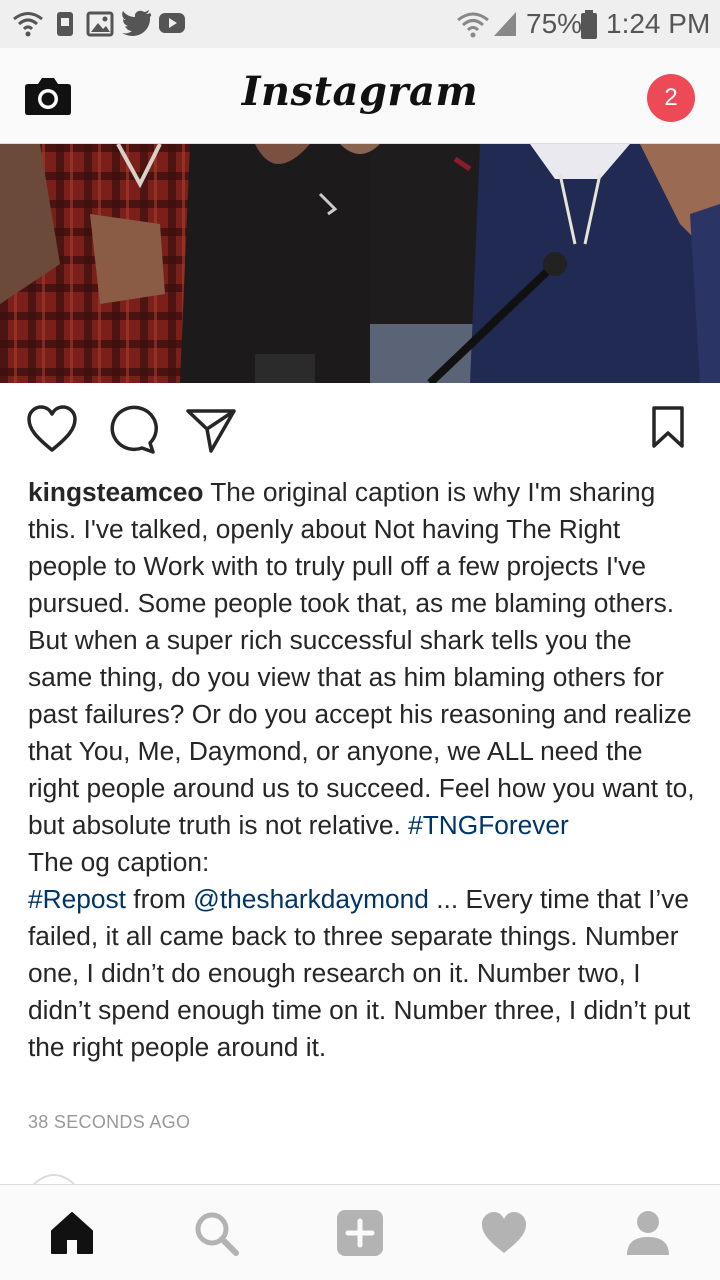  Describe the element at coordinates (360, 91) in the screenshot. I see `instagram-logo: Instagram` at that location.